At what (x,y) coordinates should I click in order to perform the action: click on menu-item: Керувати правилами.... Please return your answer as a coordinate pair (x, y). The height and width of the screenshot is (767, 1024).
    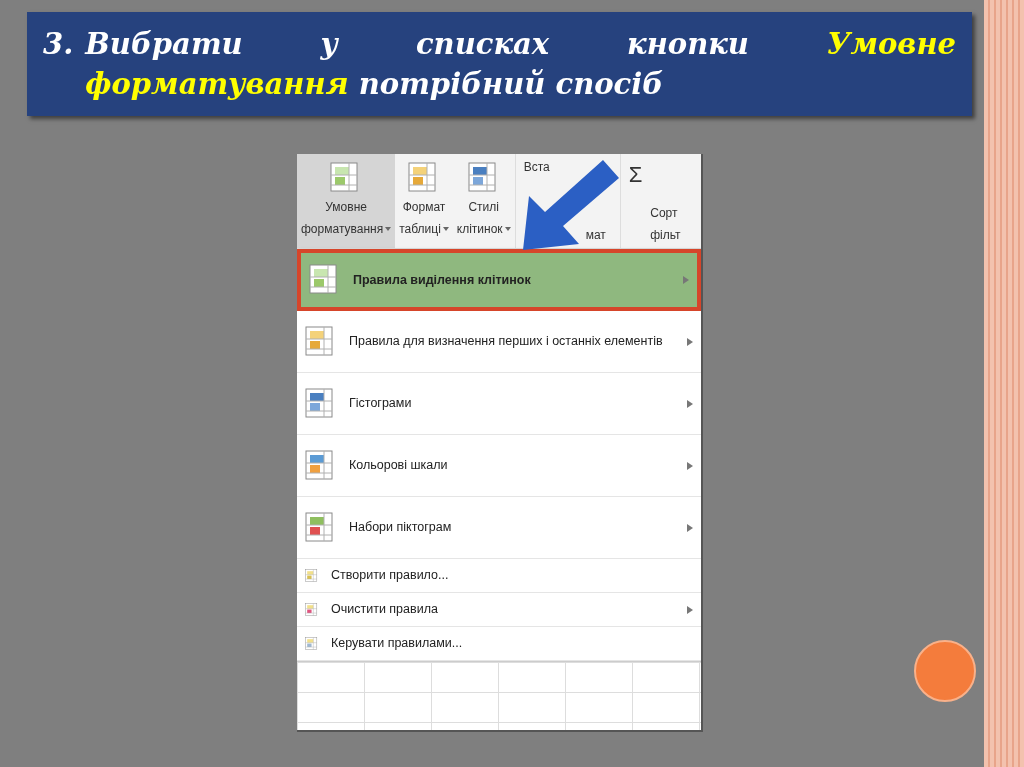
    Looking at the image, I should click on (499, 644).